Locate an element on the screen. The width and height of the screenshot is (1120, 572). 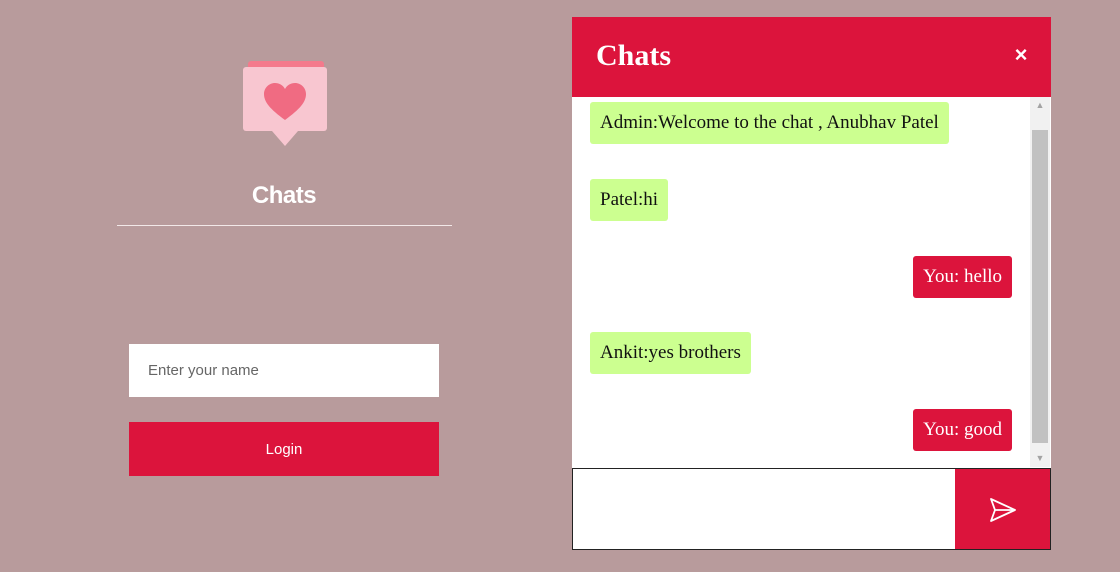
message-bubble-incoming: Ankit:yes brothers is located at coordinates (670, 353).